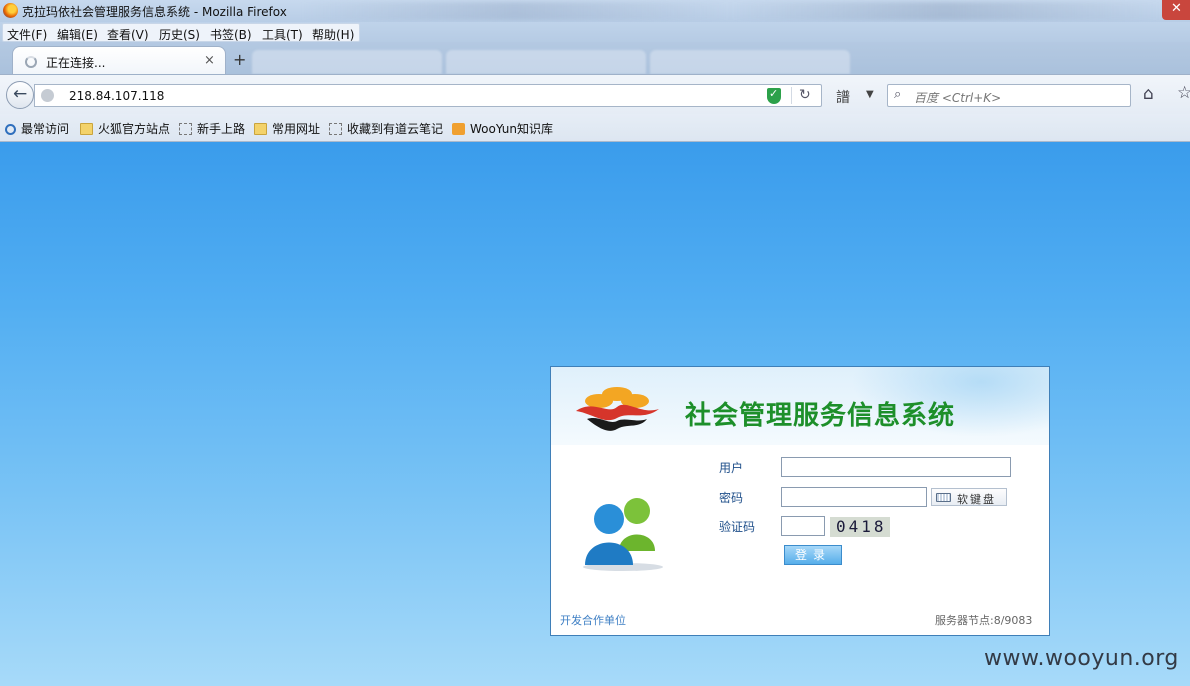 Image resolution: width=1190 pixels, height=686 pixels. Describe the element at coordinates (77, 34) in the screenshot. I see `menu-edit: 编辑(E)` at that location.